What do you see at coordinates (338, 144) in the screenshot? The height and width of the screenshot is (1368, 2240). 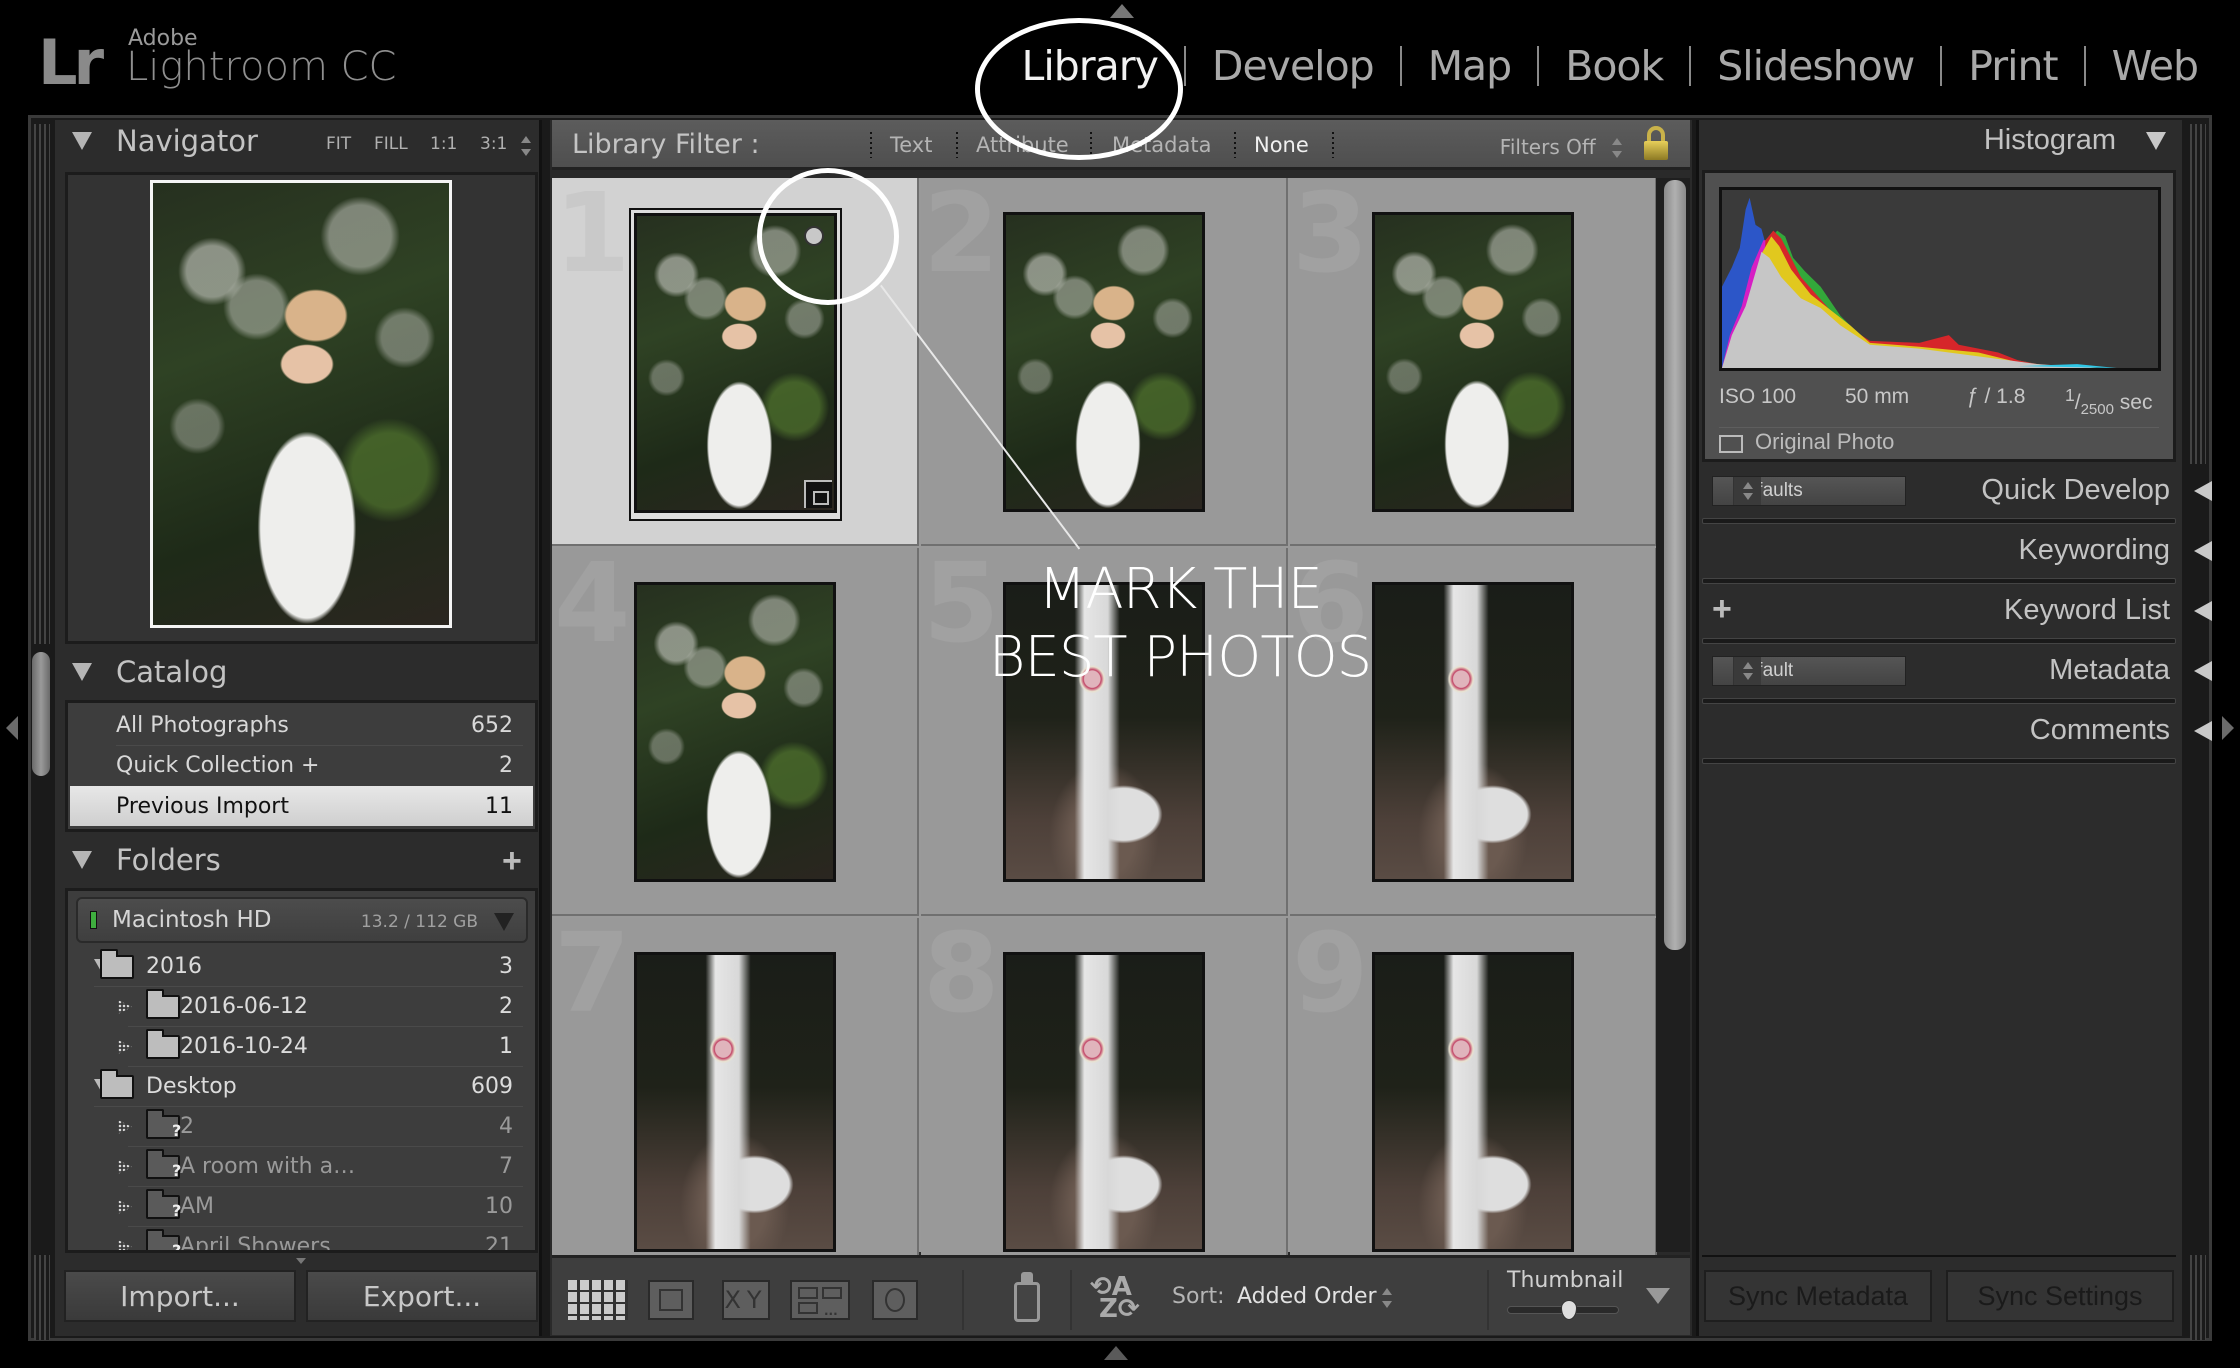 I see `zoom-fit: FIT` at bounding box center [338, 144].